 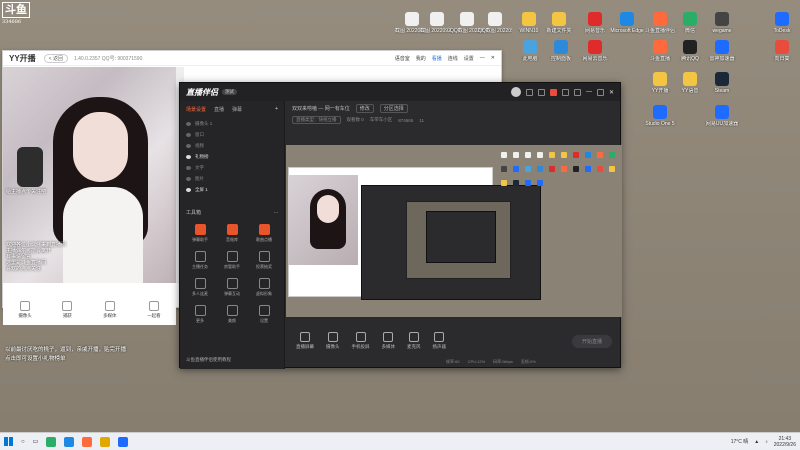 What do you see at coordinates (200, 260) in the screenshot?
I see `toolbox-item: 主播任务` at bounding box center [200, 260].